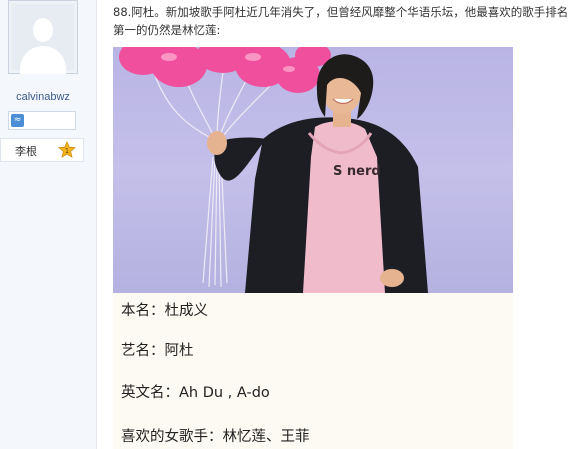 Image resolution: width=580 pixels, height=449 pixels. What do you see at coordinates (157, 351) in the screenshot?
I see `info-line-stage-name: 艺名：阿杜` at bounding box center [157, 351].